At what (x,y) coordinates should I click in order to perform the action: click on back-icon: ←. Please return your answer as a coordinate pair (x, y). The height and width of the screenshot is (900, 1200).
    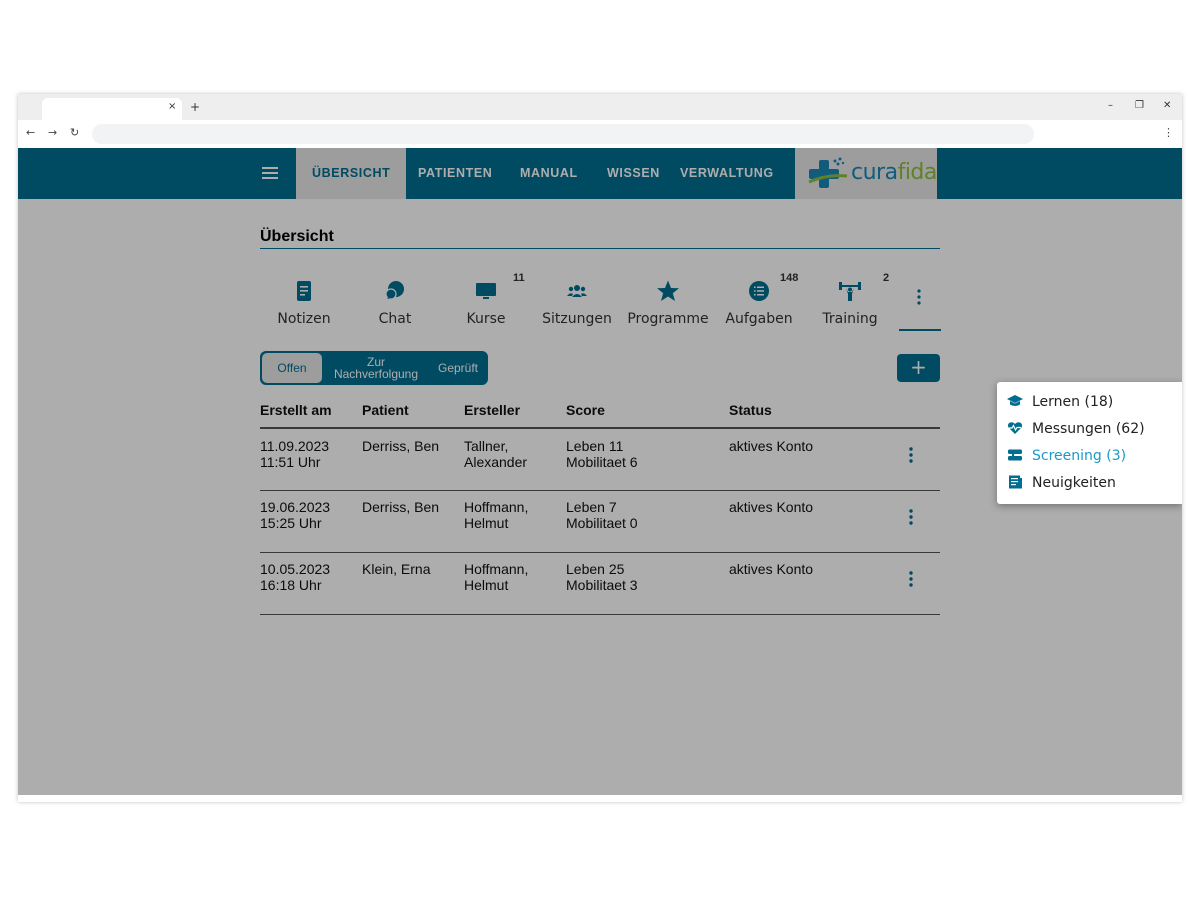
    Looking at the image, I should click on (30, 132).